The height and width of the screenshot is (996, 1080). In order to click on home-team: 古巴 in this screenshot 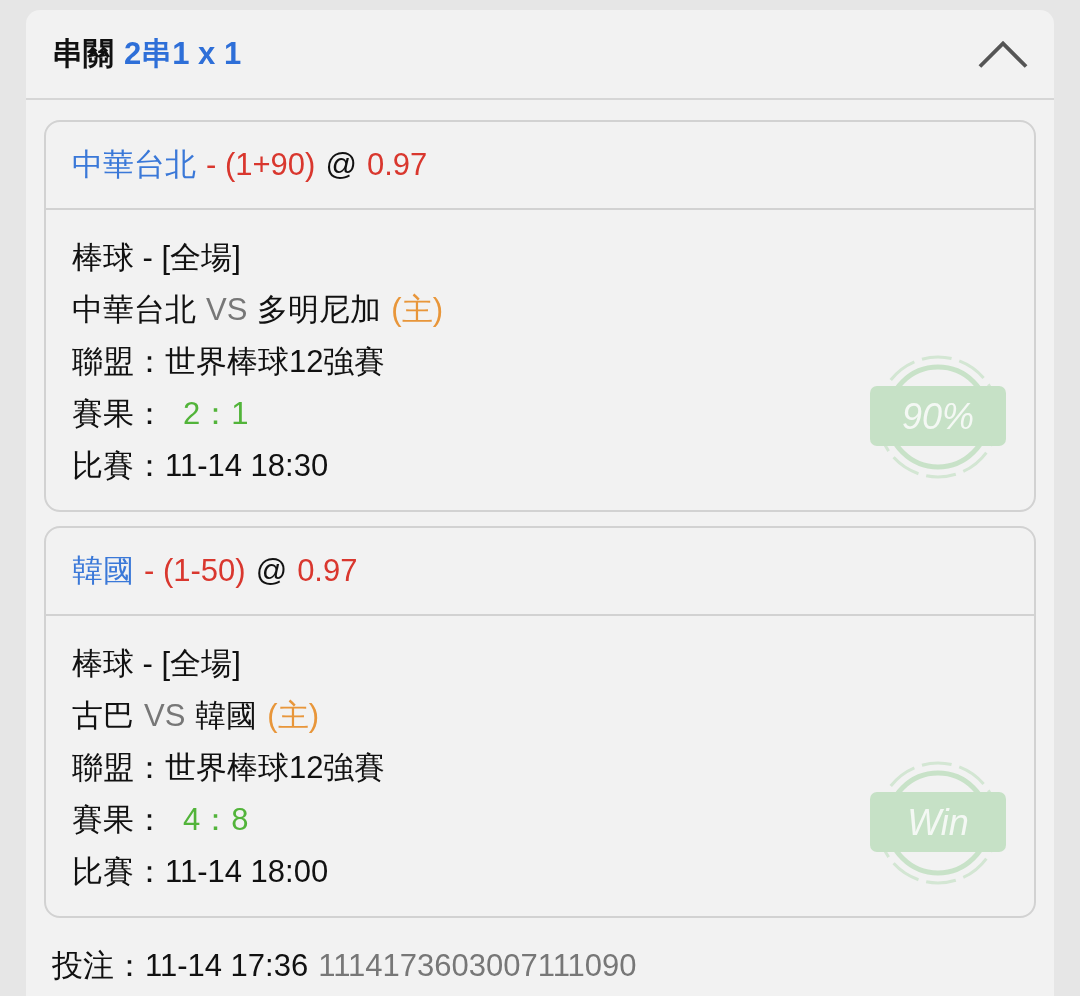, I will do `click(103, 716)`.